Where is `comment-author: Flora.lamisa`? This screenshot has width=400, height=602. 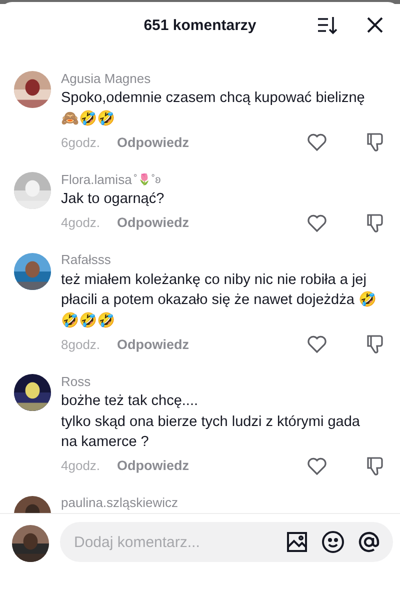
comment-author: Flora.lamisa is located at coordinates (96, 179).